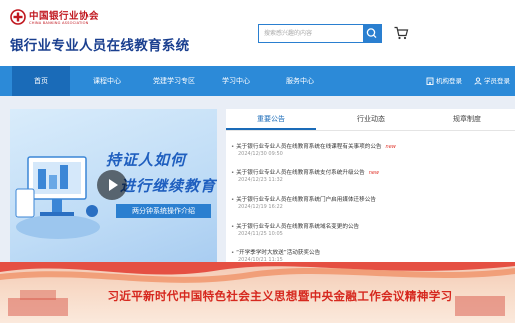  I want to click on cart-button, so click(401, 33).